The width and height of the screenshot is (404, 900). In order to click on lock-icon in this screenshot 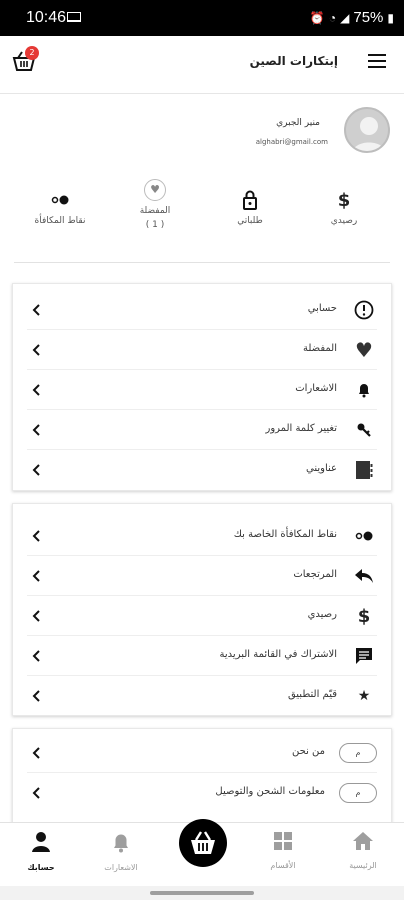, I will do `click(250, 200)`.